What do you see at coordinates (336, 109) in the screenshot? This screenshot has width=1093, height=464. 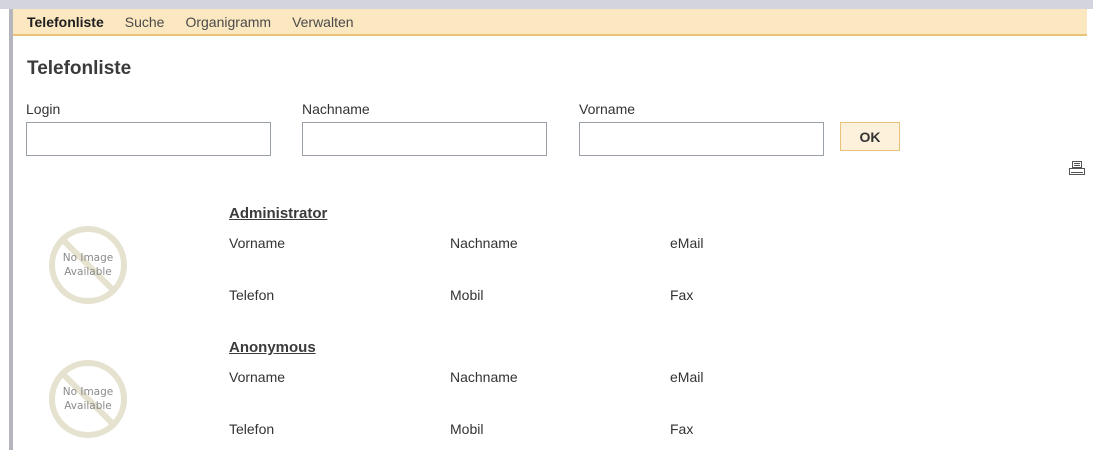 I see `nachname-label: Nachname` at bounding box center [336, 109].